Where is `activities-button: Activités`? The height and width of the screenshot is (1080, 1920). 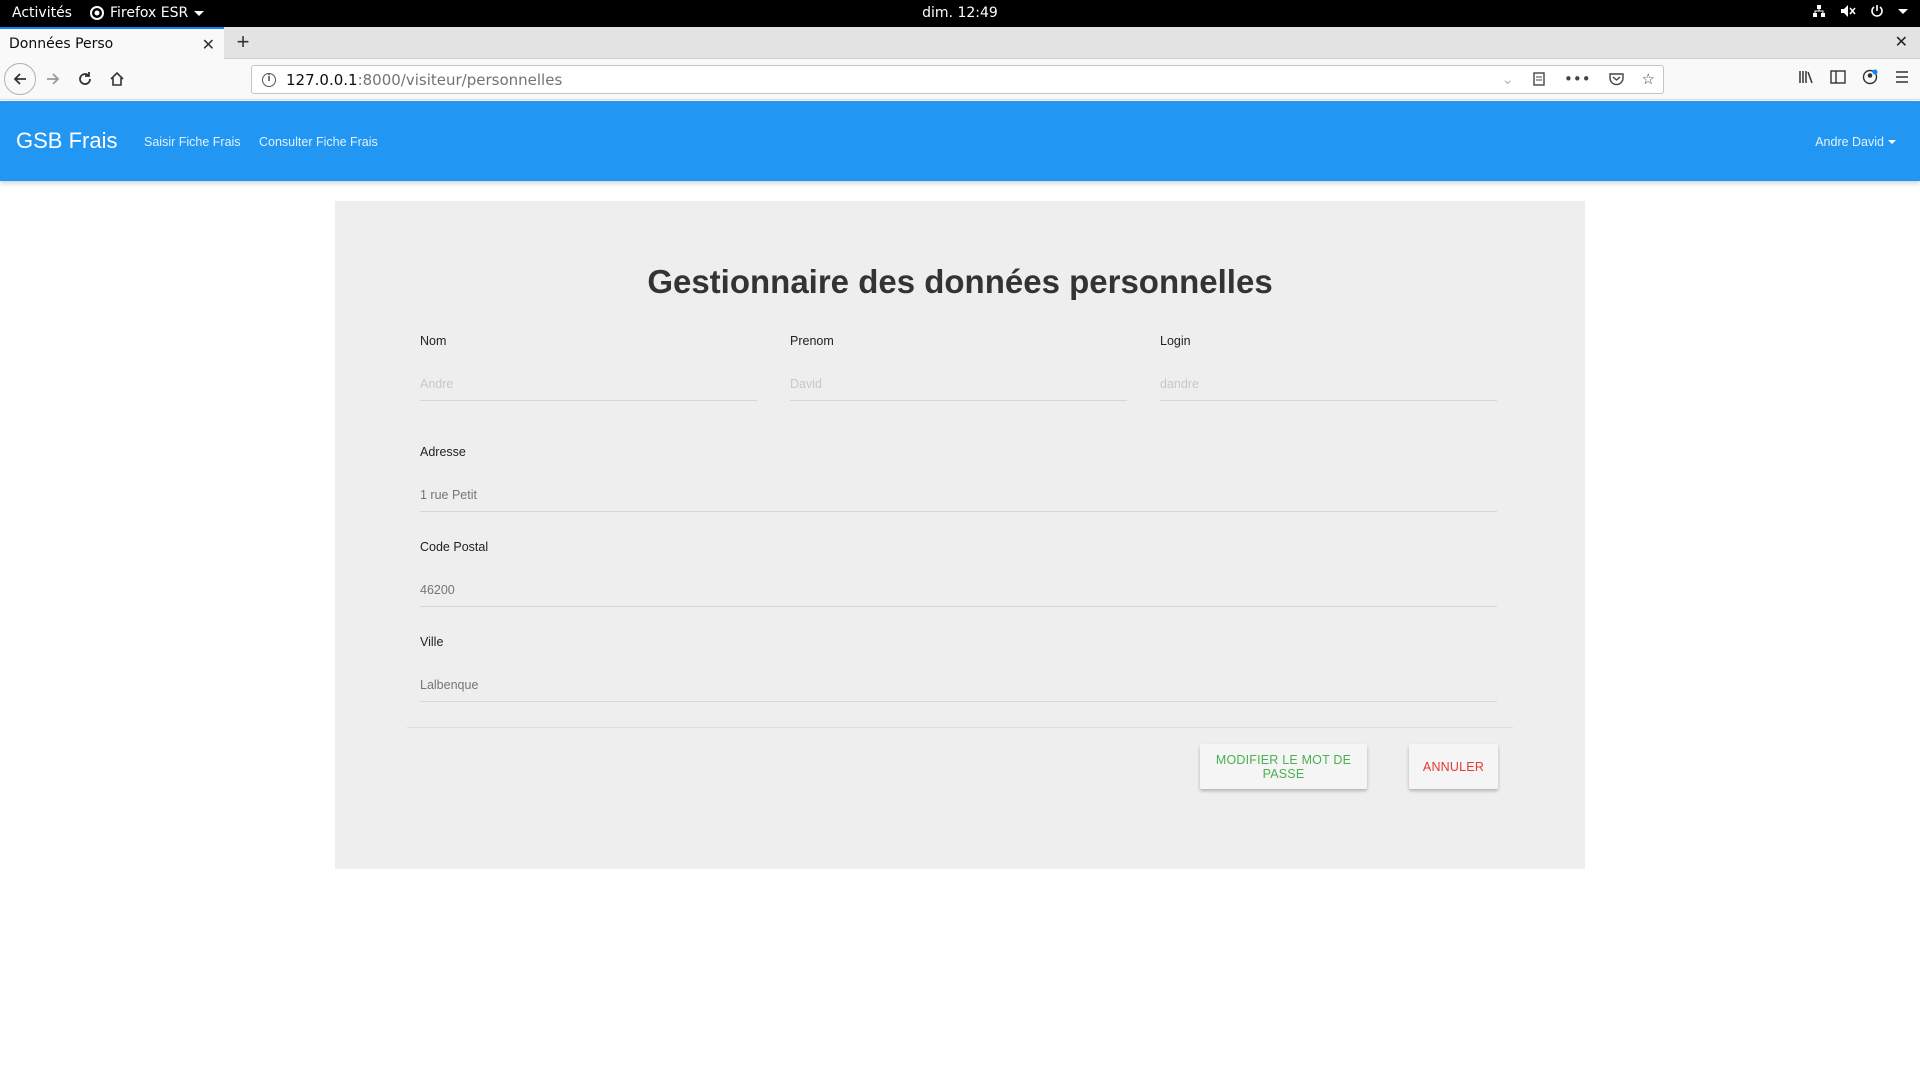 activities-button: Activités is located at coordinates (42, 13).